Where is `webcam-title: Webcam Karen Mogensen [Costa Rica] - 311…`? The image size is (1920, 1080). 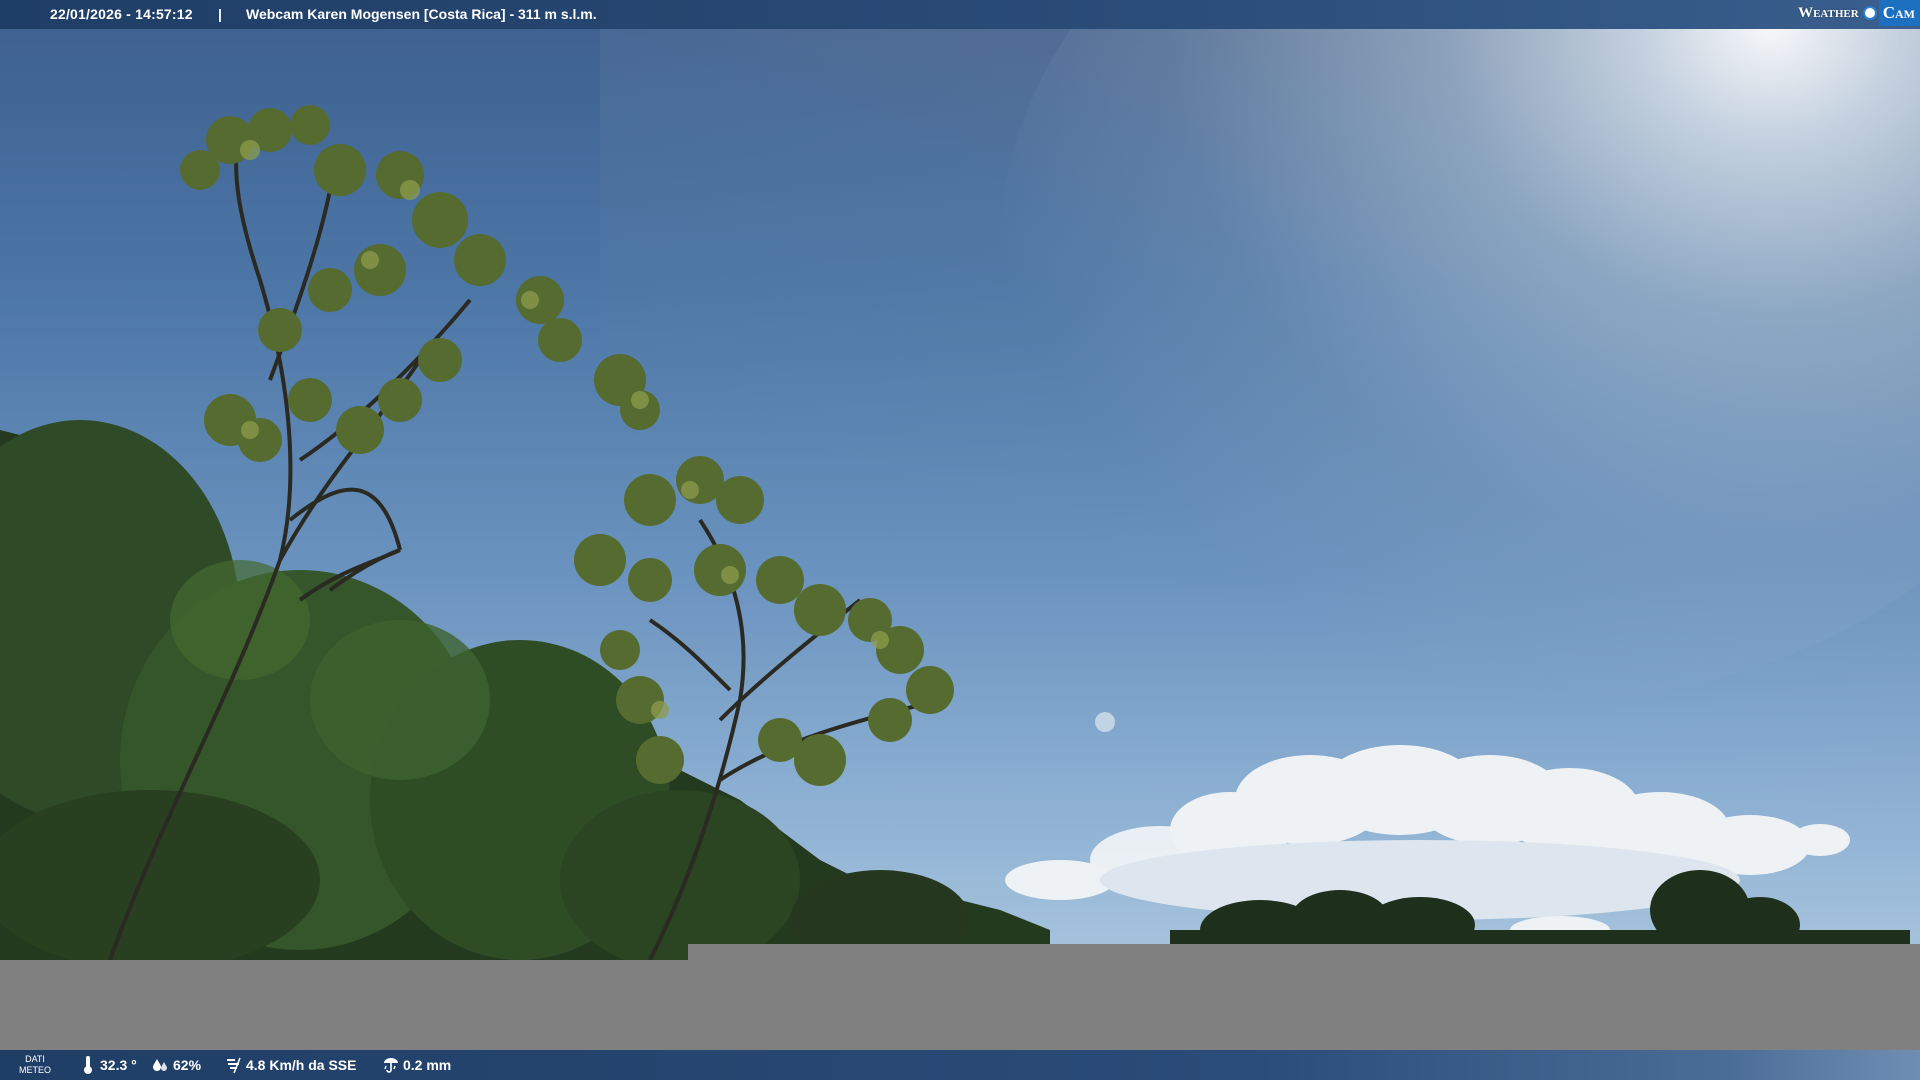
webcam-title: Webcam Karen Mogensen [Costa Rica] - 311… is located at coordinates (421, 14).